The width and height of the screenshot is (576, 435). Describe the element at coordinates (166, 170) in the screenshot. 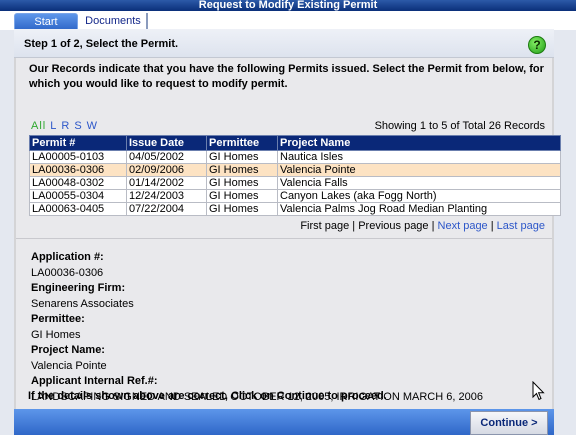

I see `cell-issue-date: 02/09/2006` at that location.